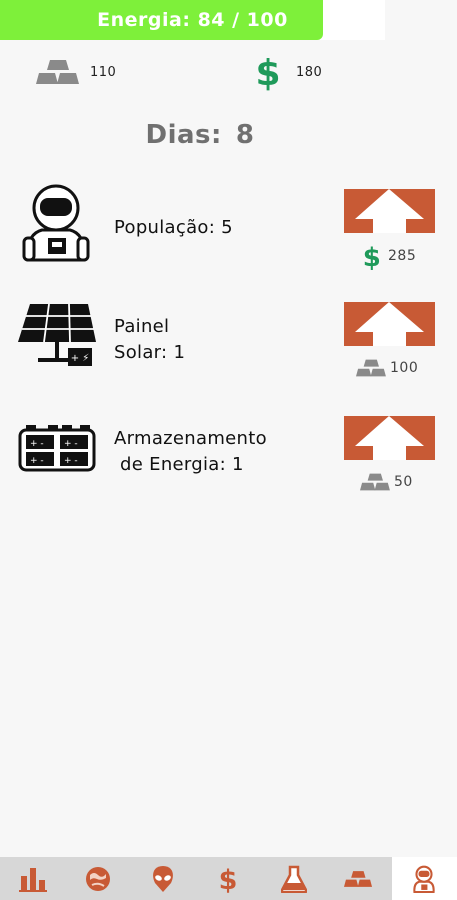  What do you see at coordinates (190, 452) in the screenshot?
I see `energy-storage-label: Armazenamento de Energia: 1` at bounding box center [190, 452].